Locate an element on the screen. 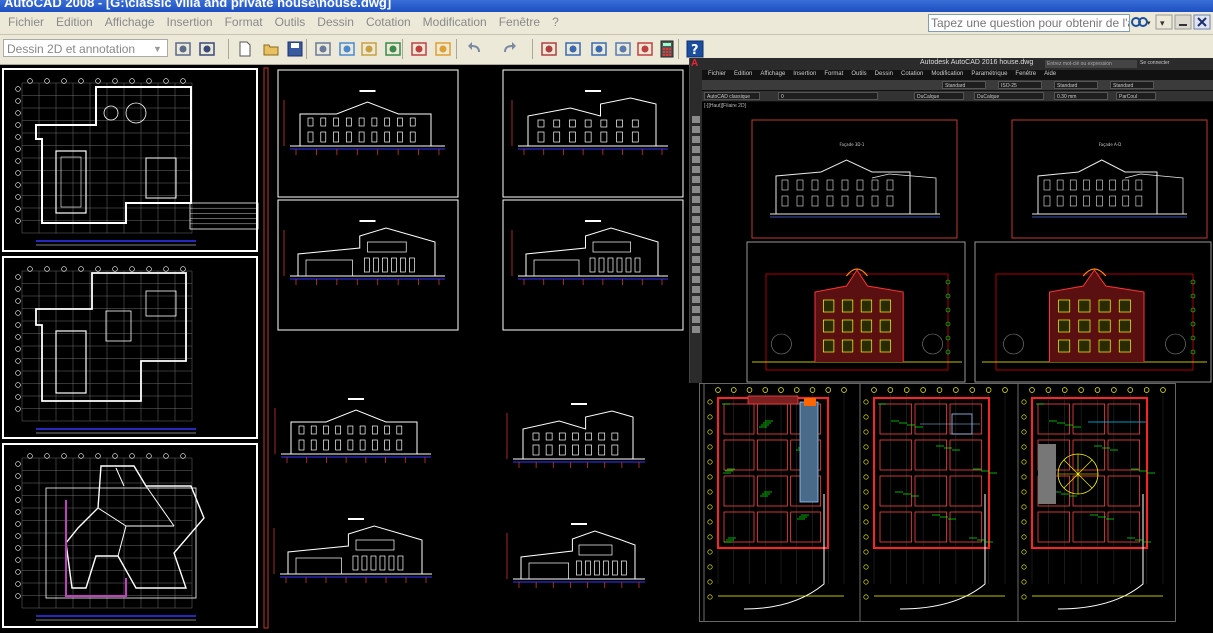  menu-item: Outils is located at coordinates (290, 22).